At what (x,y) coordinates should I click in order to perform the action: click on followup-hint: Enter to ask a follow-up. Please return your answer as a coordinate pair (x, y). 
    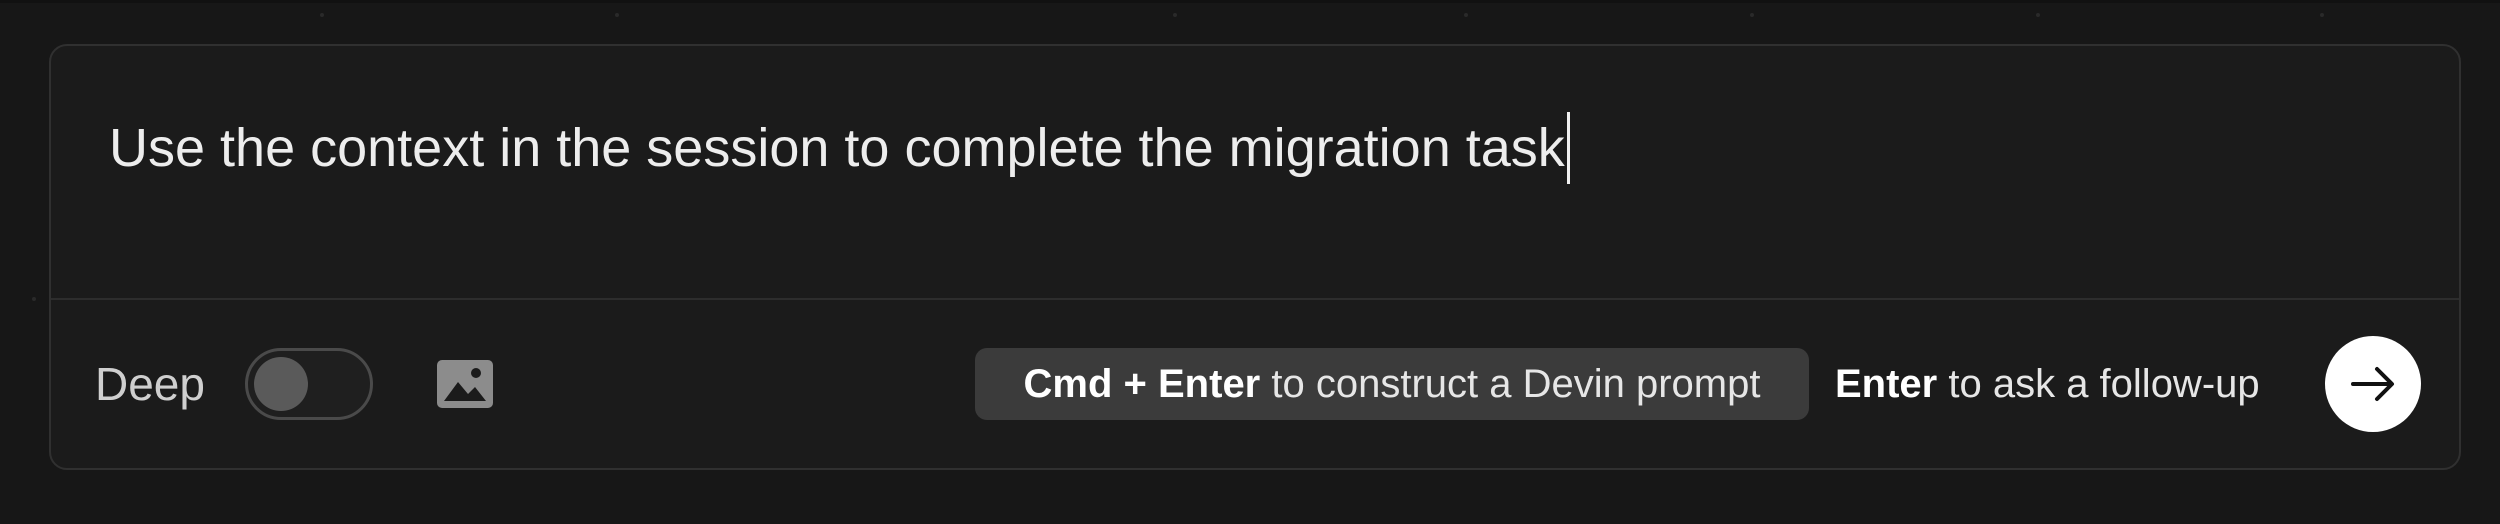
    Looking at the image, I should click on (2047, 384).